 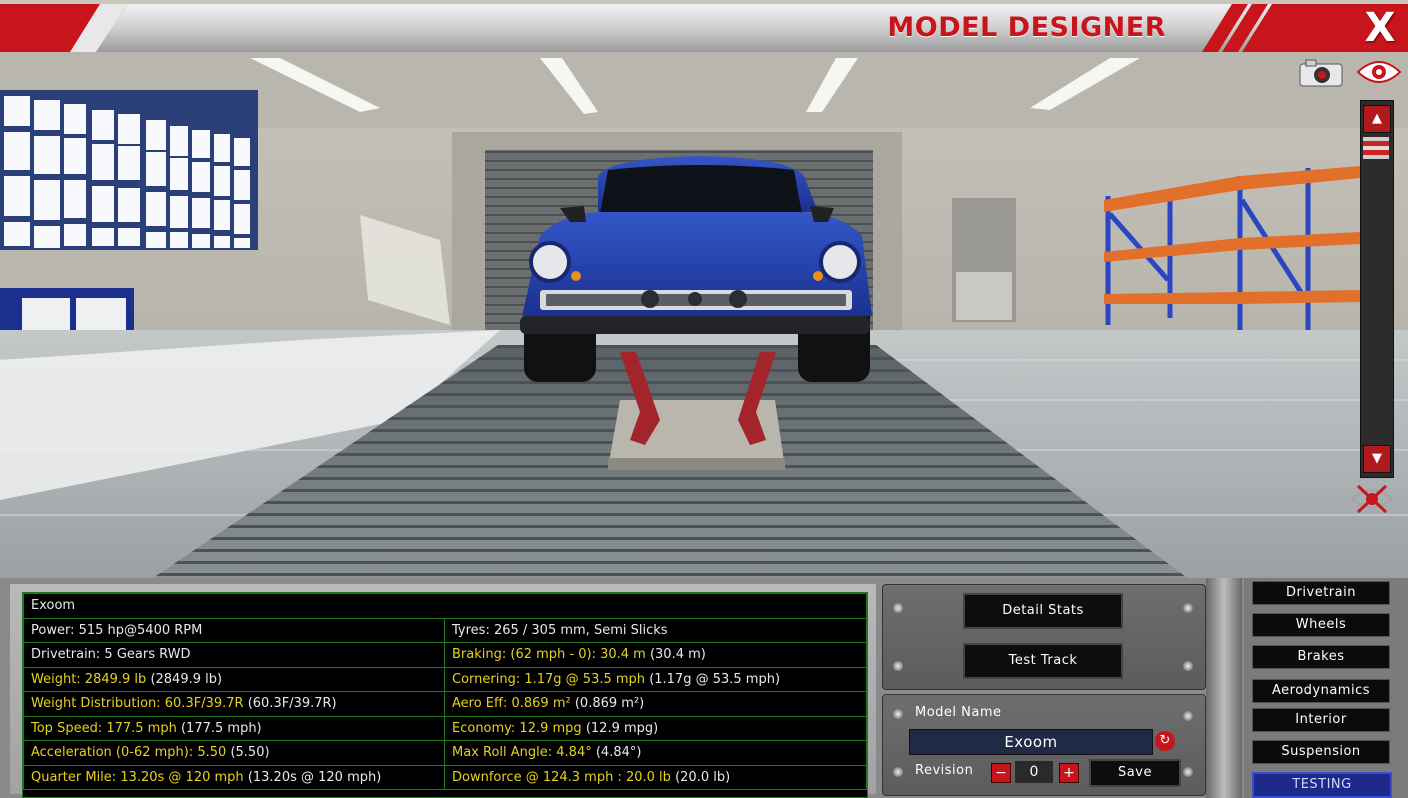 I want to click on model-name-input: Exoom, so click(x=1031, y=742).